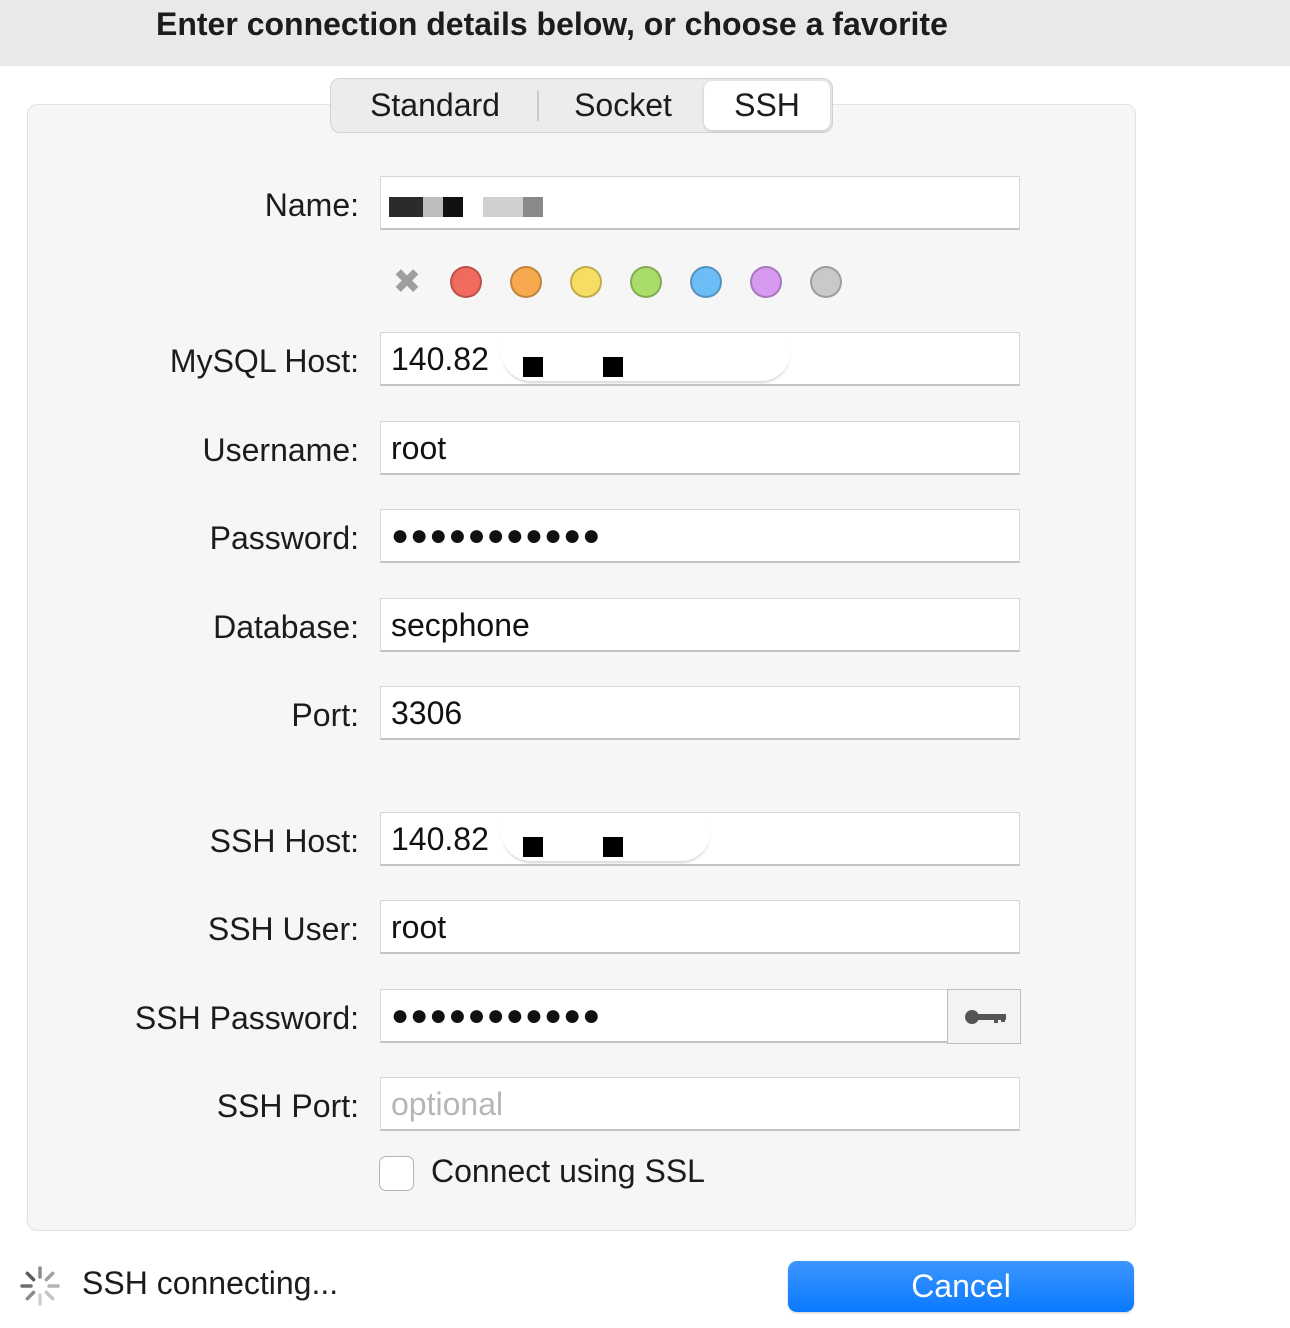 The height and width of the screenshot is (1328, 1290). What do you see at coordinates (646, 282) in the screenshot?
I see `color-tag-green` at bounding box center [646, 282].